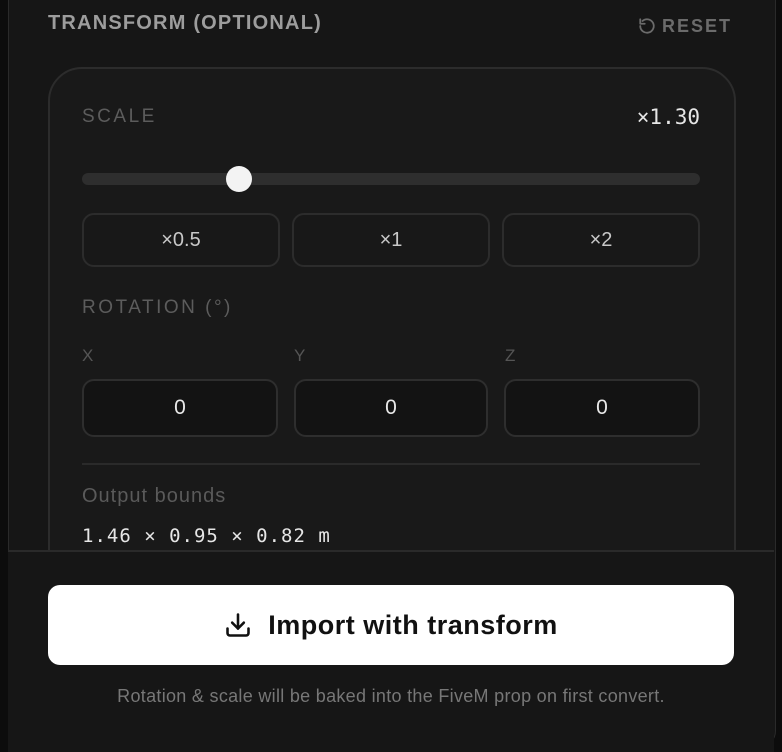  I want to click on scale-preset-2-button: ×2, so click(601, 240).